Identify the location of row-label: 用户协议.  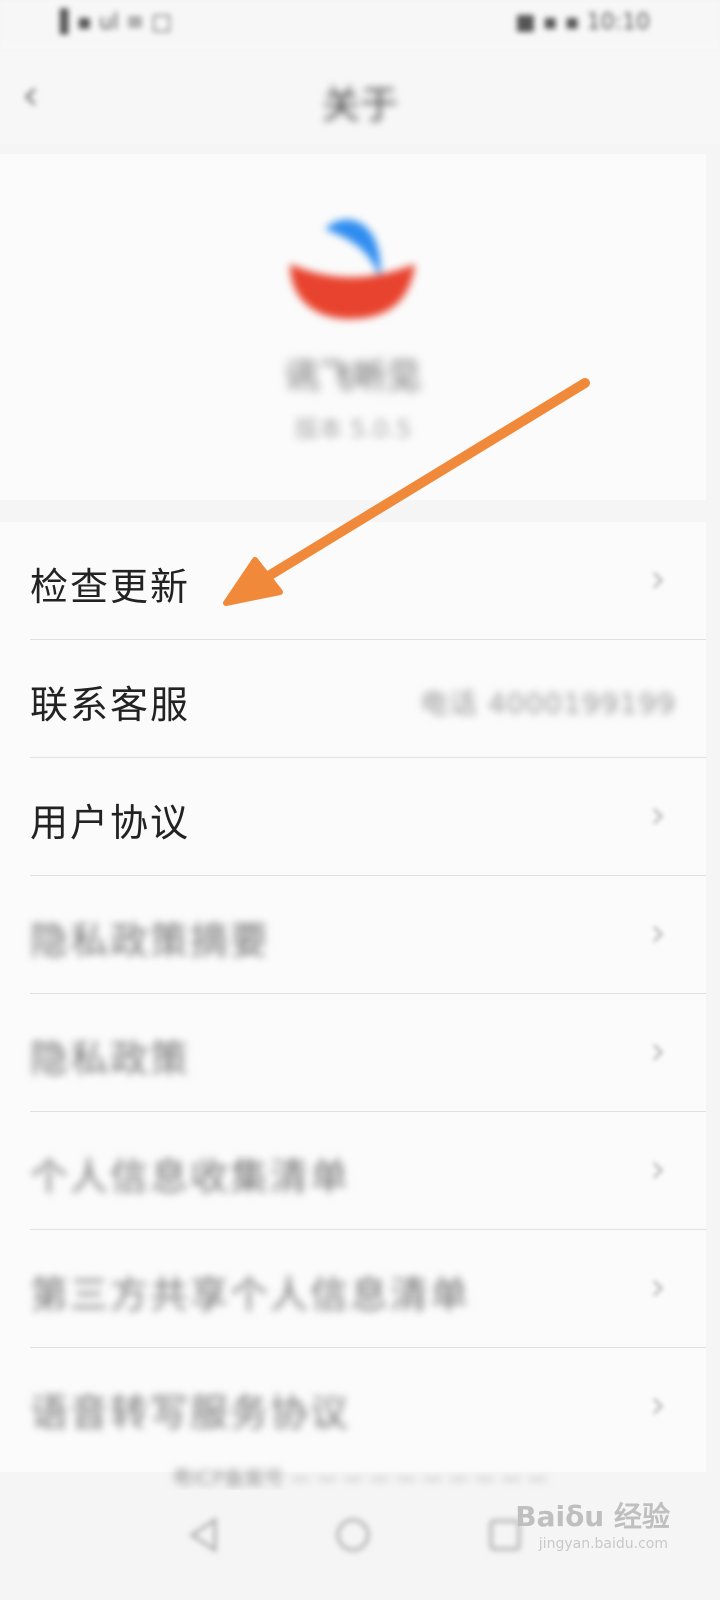
(110, 823).